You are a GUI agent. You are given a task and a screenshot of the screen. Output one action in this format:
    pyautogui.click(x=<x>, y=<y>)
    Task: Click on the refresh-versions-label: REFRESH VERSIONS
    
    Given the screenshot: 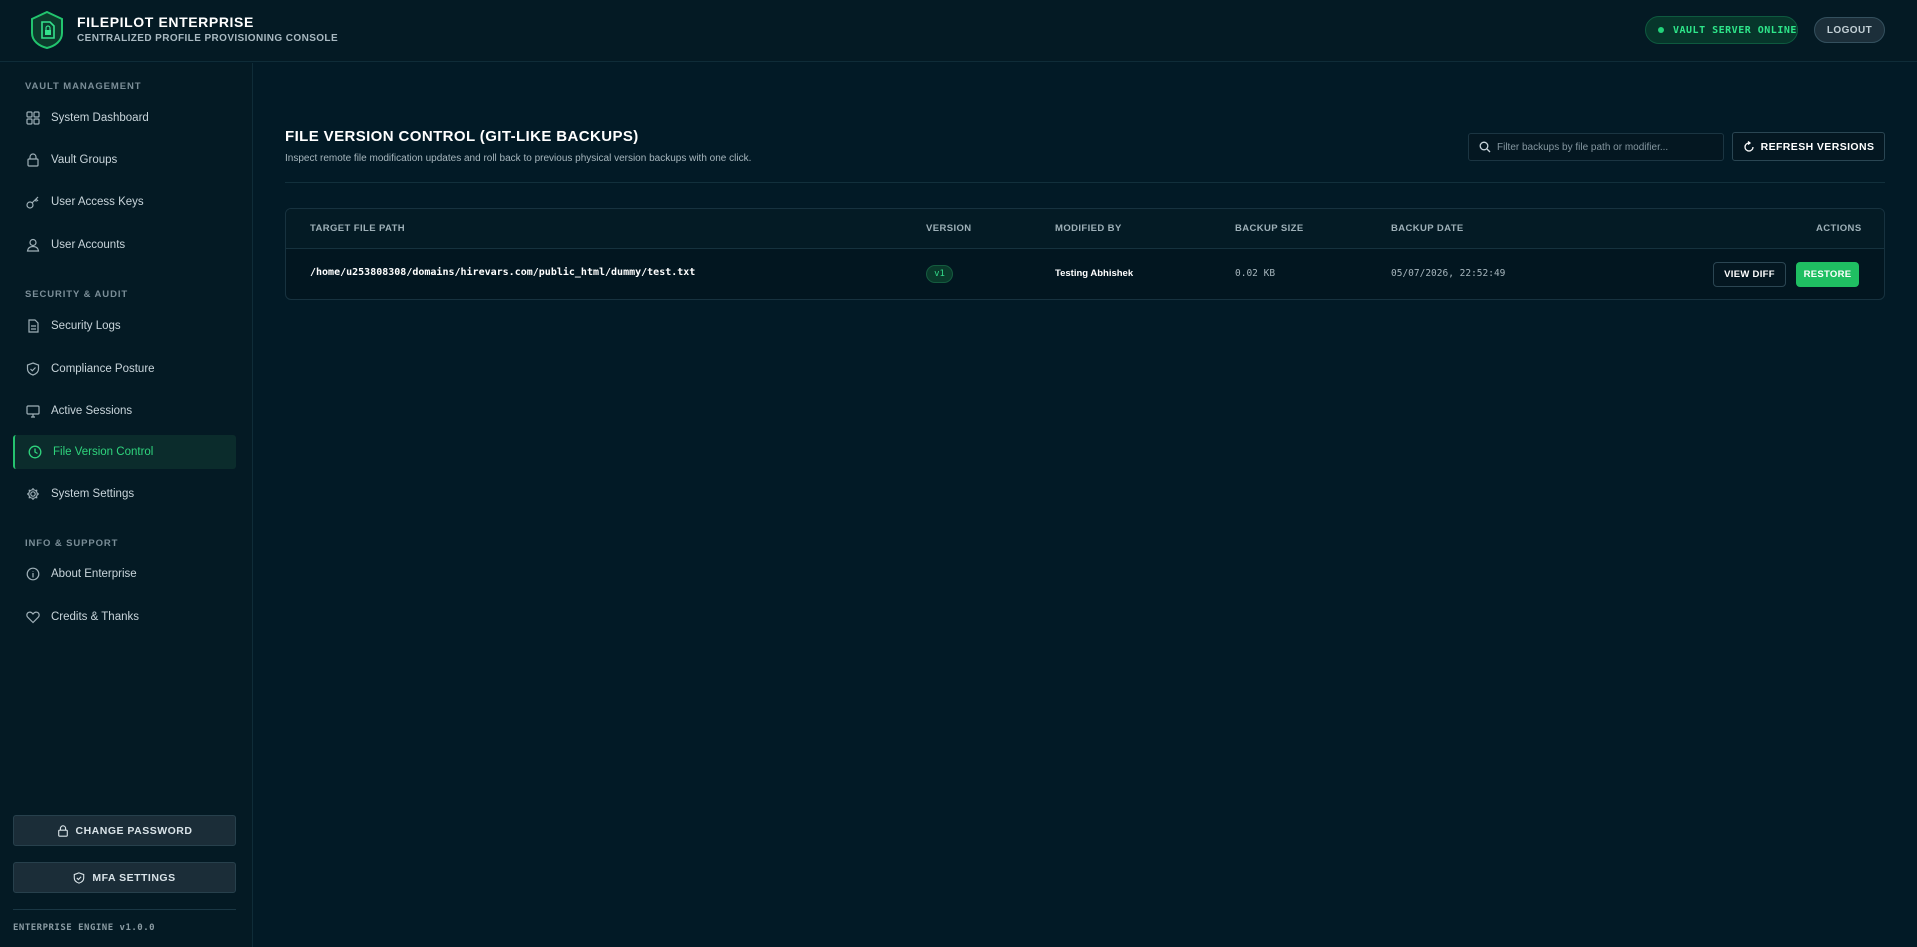 What is the action you would take?
    pyautogui.click(x=1817, y=146)
    